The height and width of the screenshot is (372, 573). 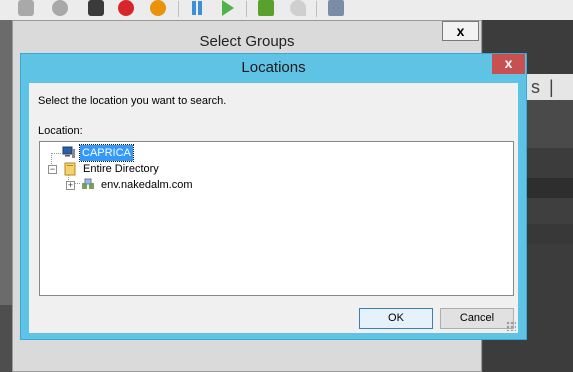 What do you see at coordinates (247, 41) in the screenshot?
I see `select-groups-title: Select Groups` at bounding box center [247, 41].